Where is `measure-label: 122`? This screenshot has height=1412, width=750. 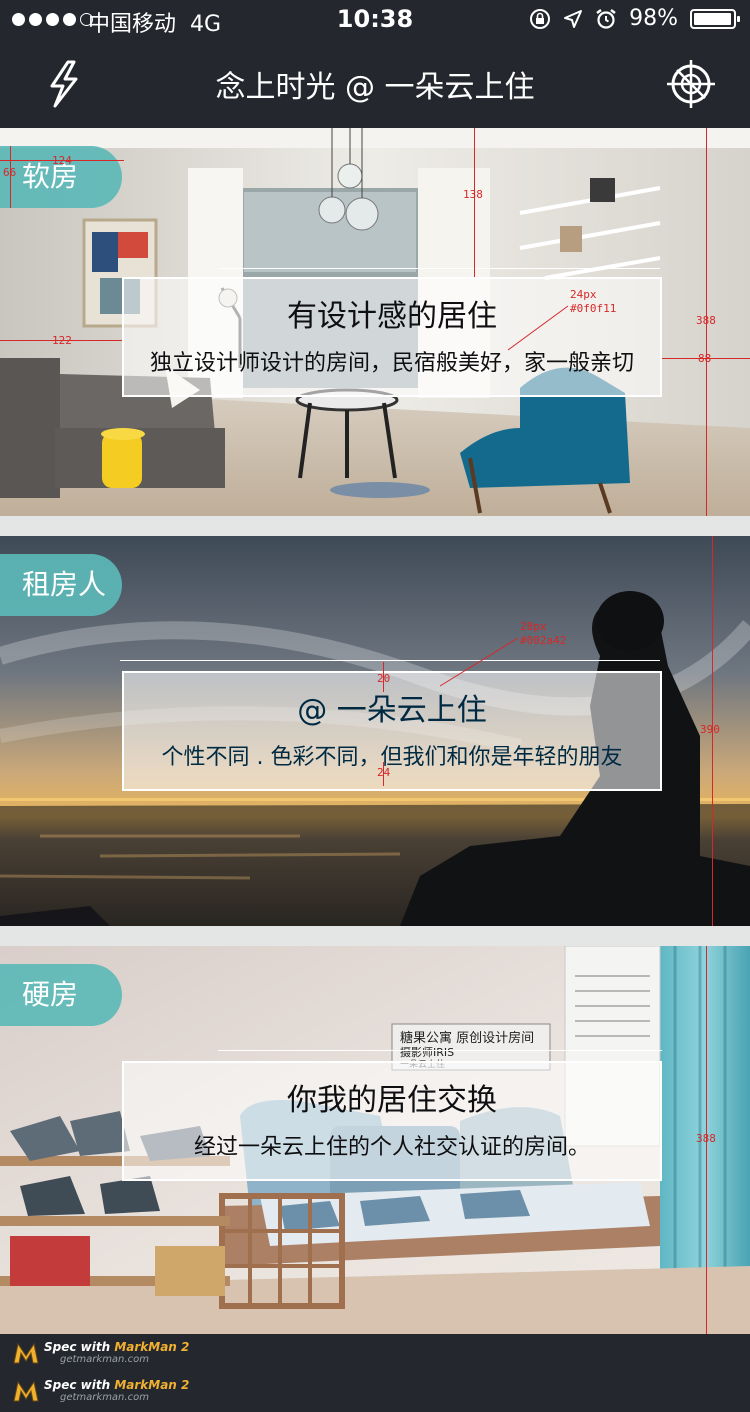
measure-label: 122 is located at coordinates (62, 340).